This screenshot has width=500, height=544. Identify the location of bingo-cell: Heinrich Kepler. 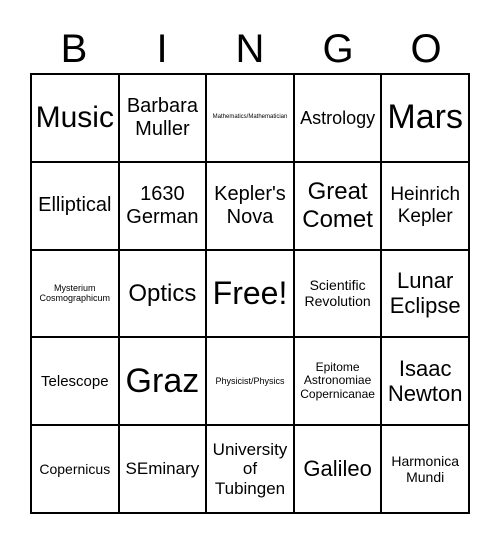
(425, 205).